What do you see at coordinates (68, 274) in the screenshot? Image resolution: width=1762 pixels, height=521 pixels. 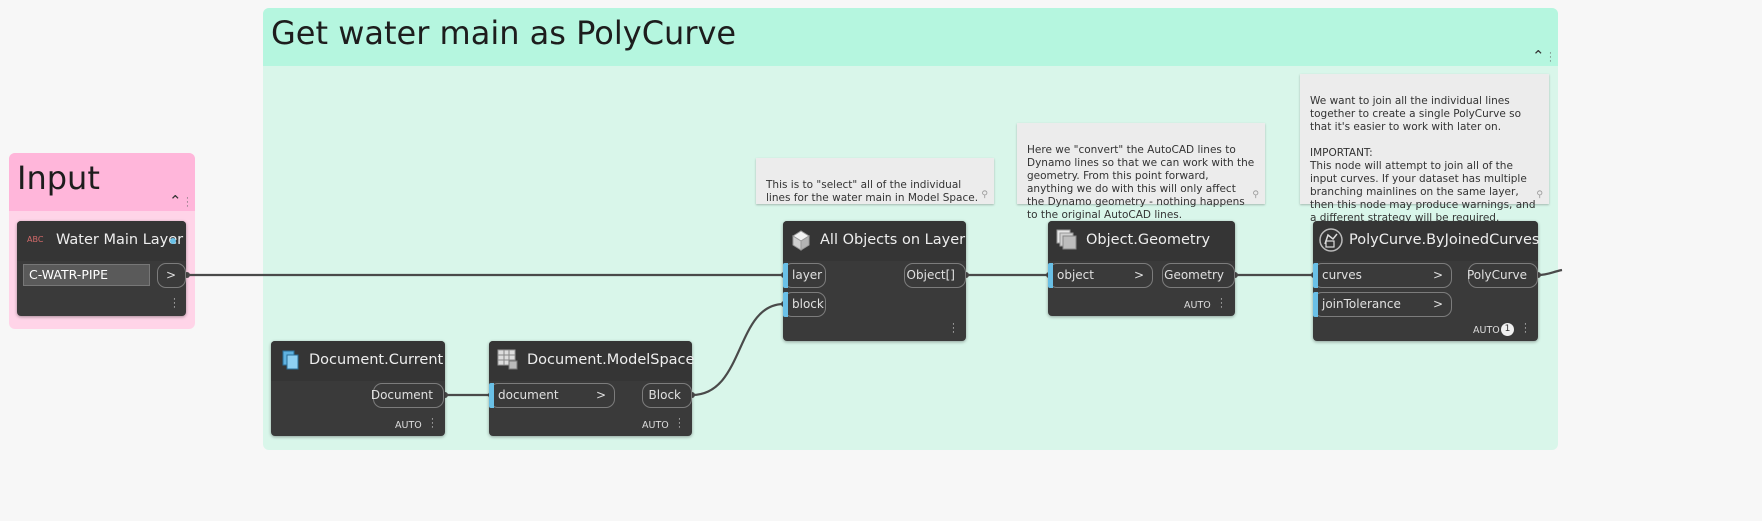 I see `layer-name-value: C-WATR-PIPE` at bounding box center [68, 274].